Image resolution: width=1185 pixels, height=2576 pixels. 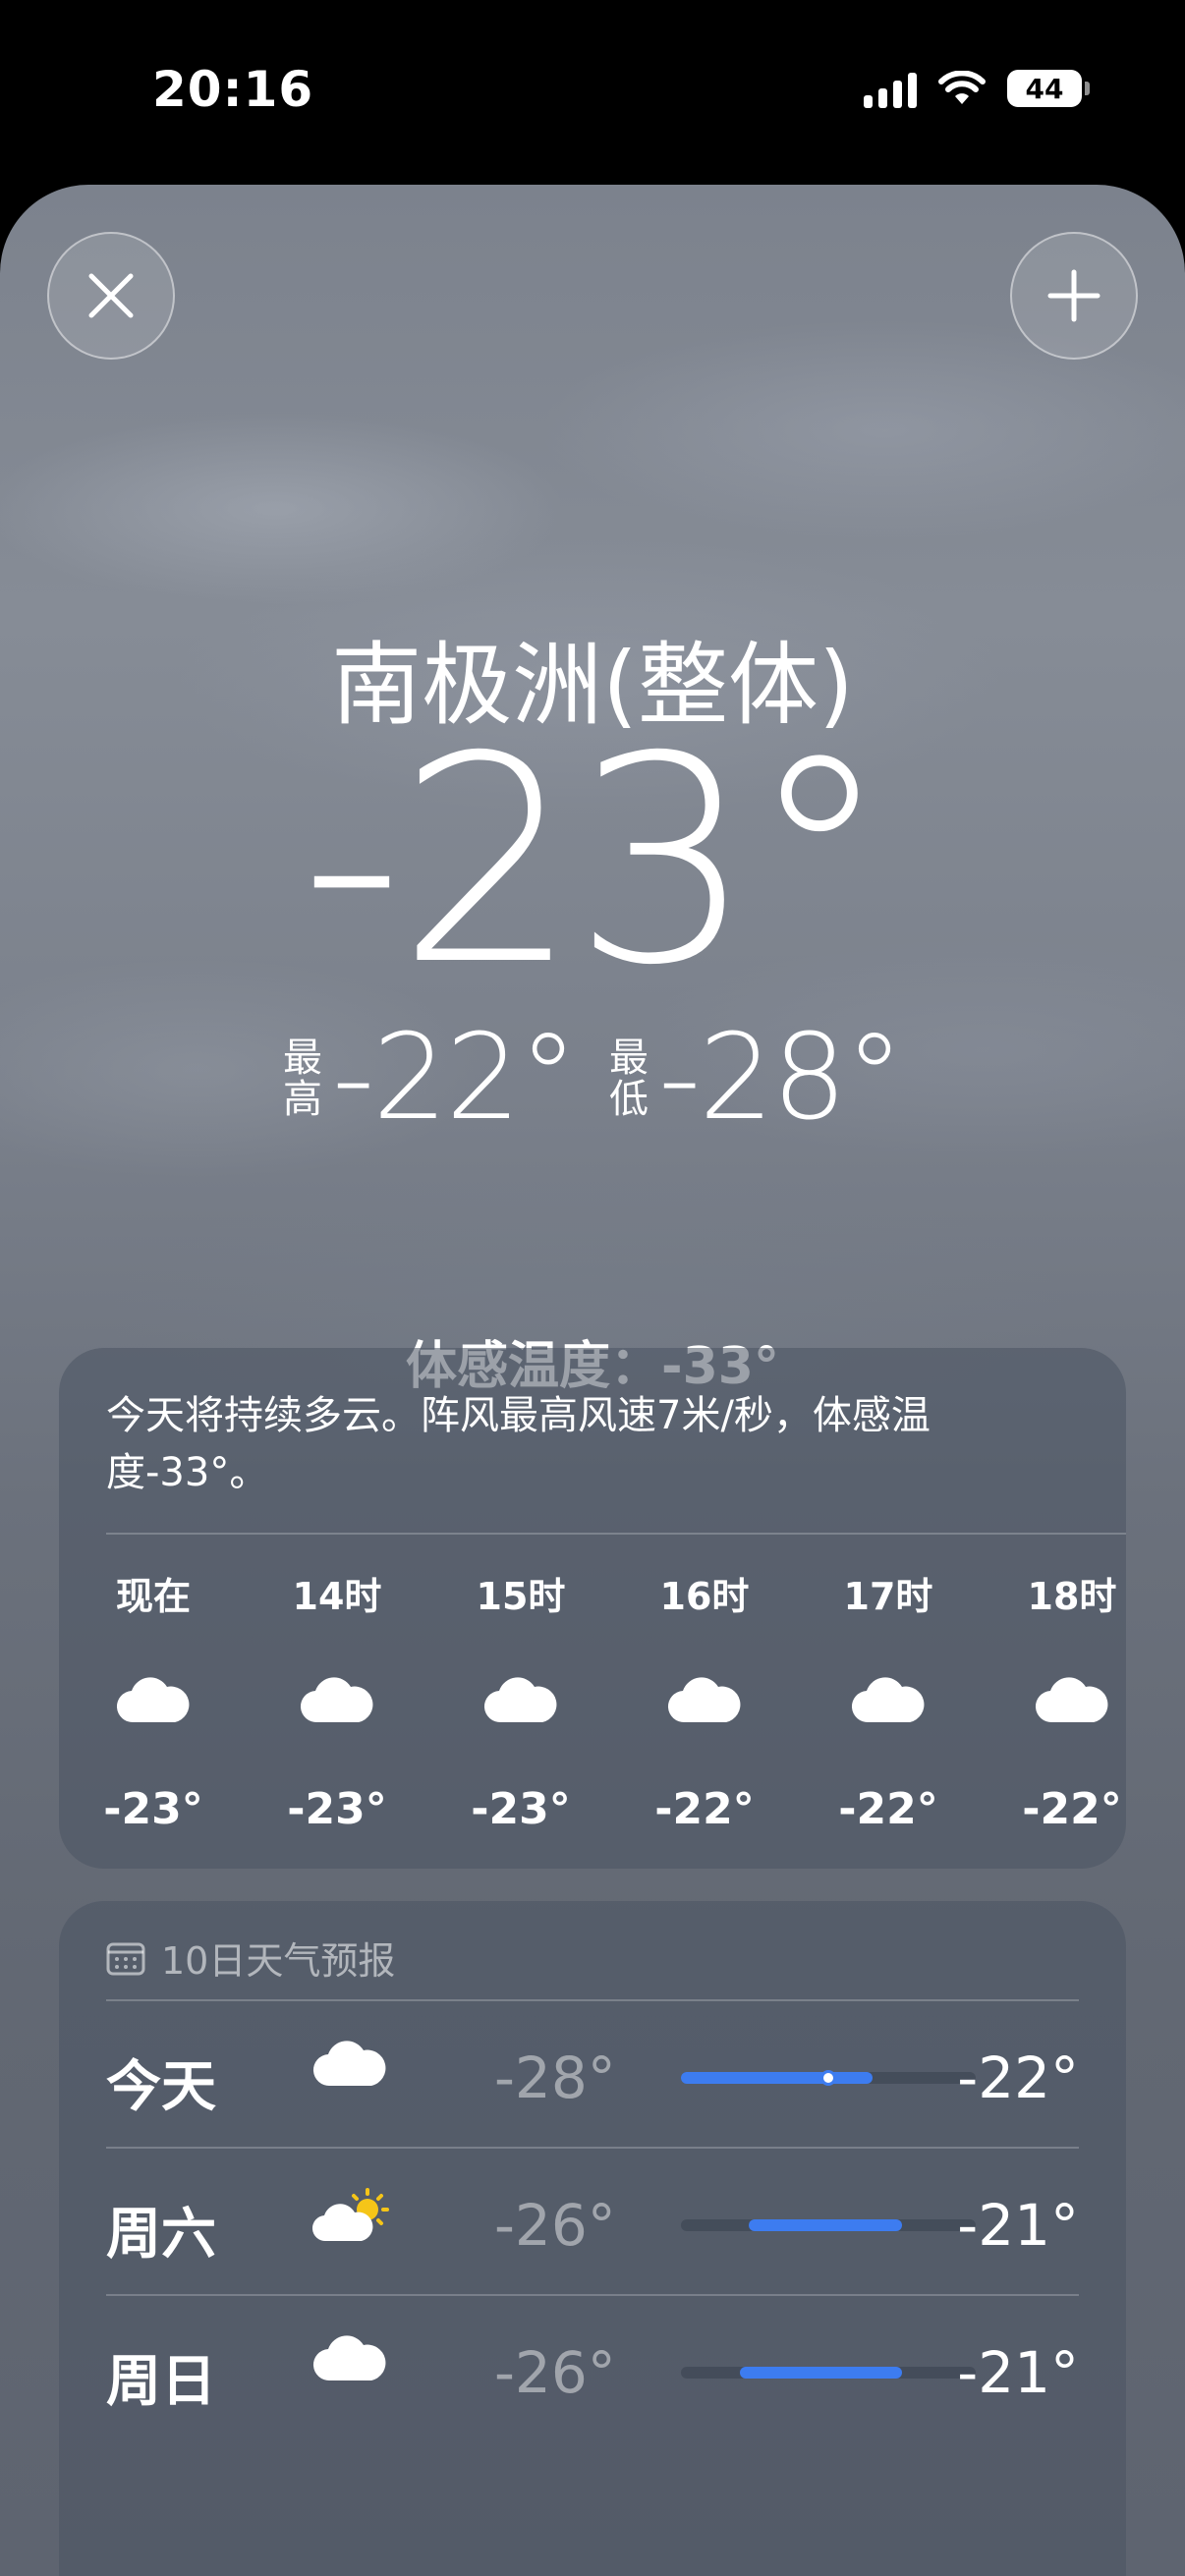 What do you see at coordinates (233, 89) in the screenshot?
I see `status-time: 20:16` at bounding box center [233, 89].